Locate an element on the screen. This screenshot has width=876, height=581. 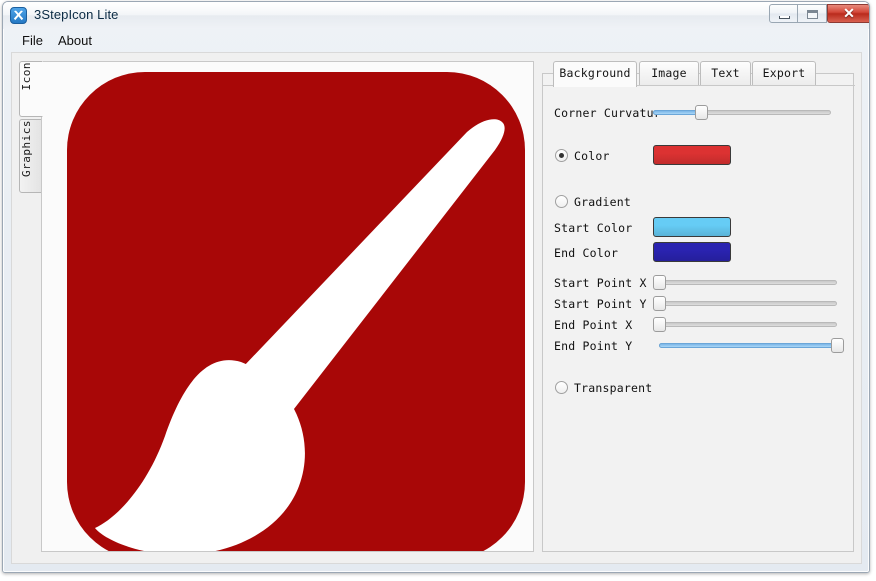
vertical-tab-icon: Icon is located at coordinates (31, 89).